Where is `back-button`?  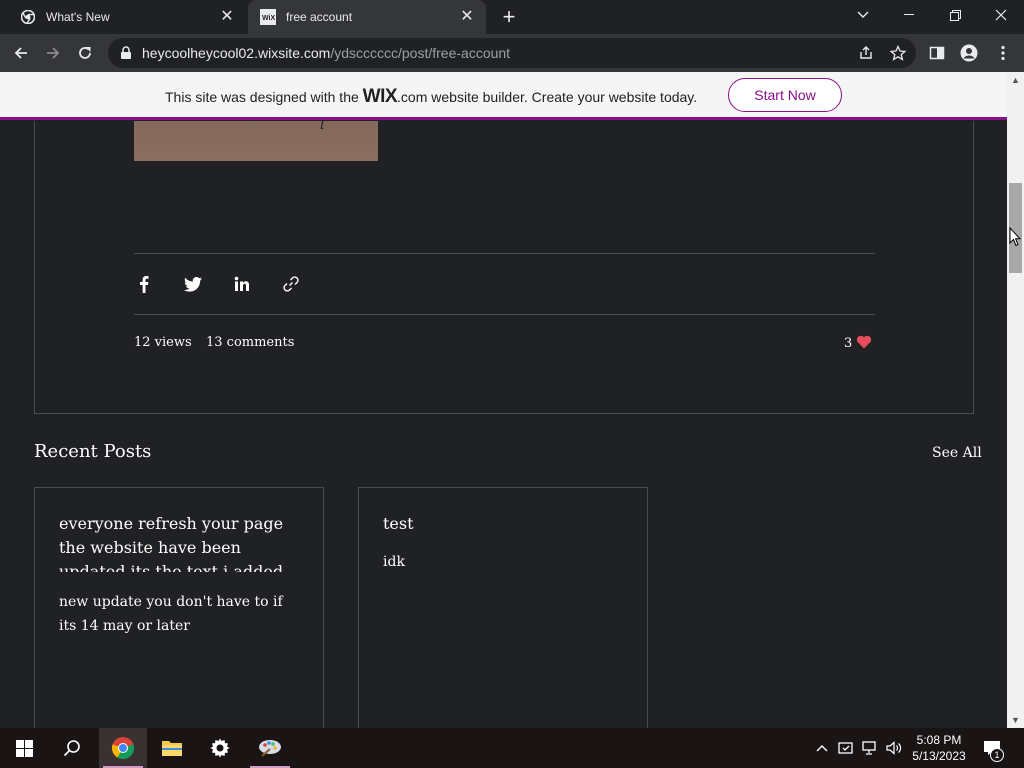 back-button is located at coordinates (21, 53).